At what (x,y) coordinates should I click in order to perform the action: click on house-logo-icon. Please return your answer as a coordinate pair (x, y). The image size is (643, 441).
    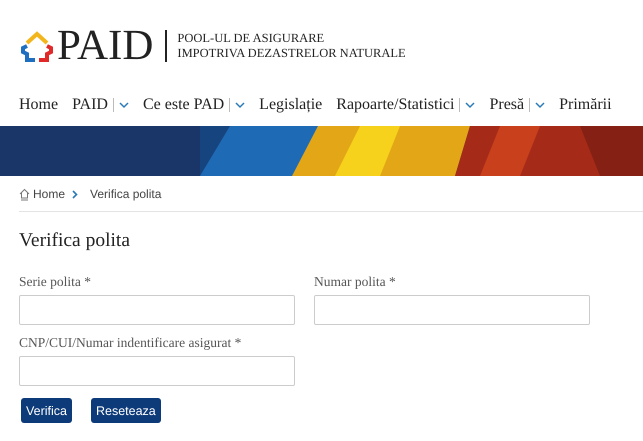
    Looking at the image, I should click on (37, 46).